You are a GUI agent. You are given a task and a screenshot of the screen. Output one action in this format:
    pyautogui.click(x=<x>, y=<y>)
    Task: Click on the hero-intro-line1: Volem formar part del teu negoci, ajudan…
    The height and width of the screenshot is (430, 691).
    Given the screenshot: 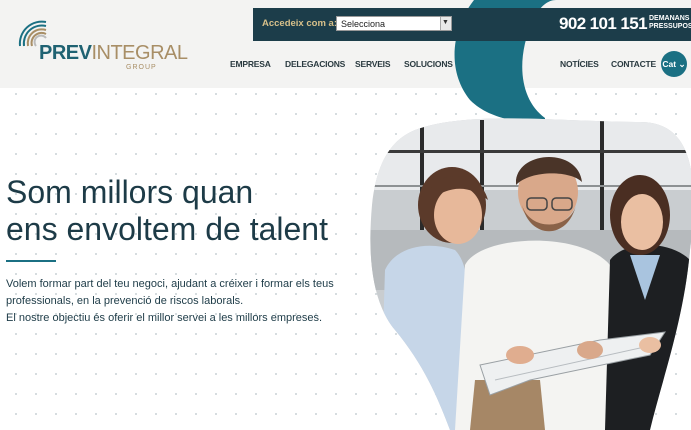 What is the action you would take?
    pyautogui.click(x=170, y=284)
    